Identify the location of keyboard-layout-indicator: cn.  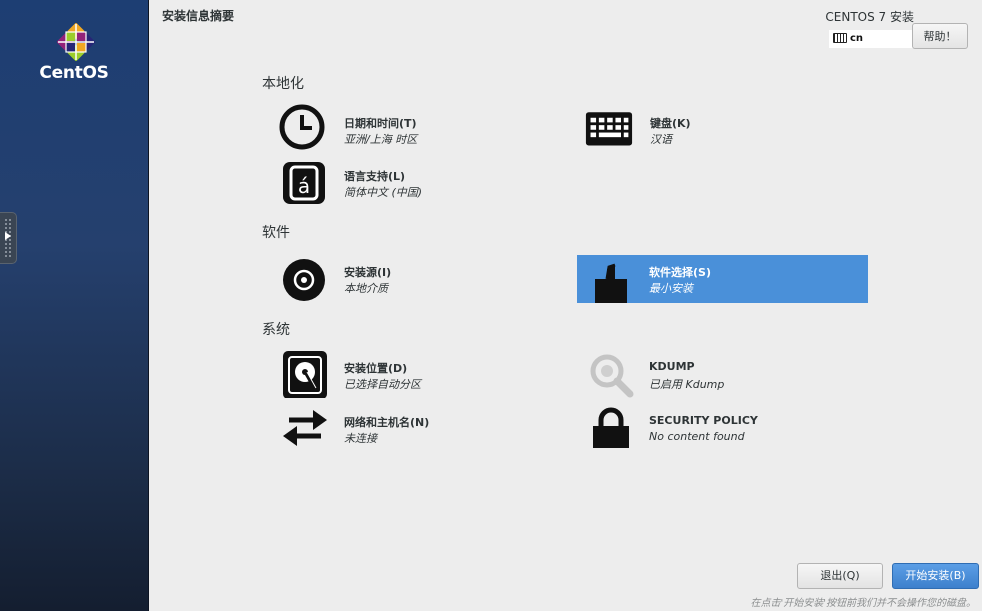
(871, 39).